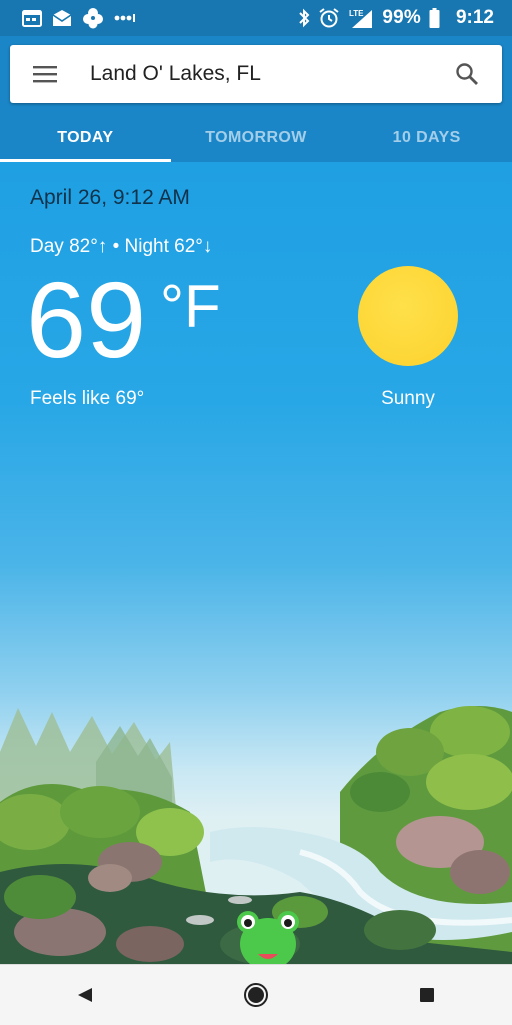 The image size is (512, 1025). I want to click on more-dots-icon, so click(125, 18).